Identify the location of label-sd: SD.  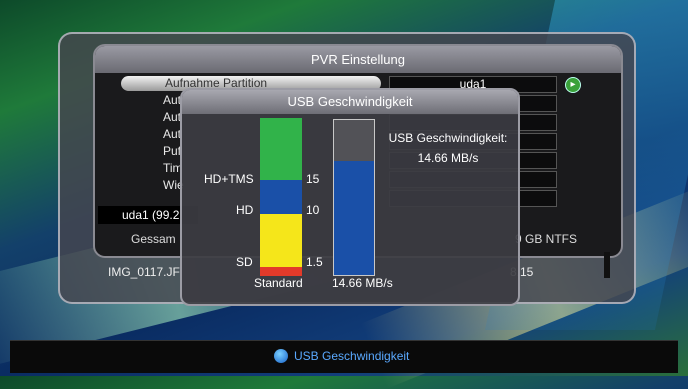
(244, 262).